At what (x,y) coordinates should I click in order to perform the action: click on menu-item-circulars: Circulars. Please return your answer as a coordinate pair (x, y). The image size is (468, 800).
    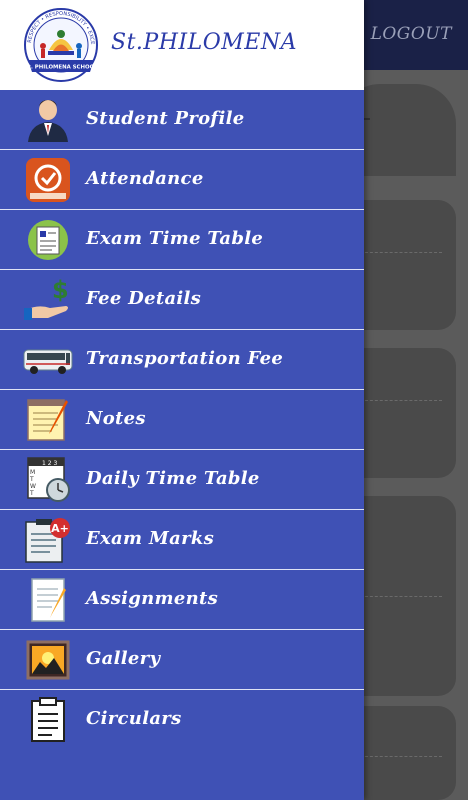
    Looking at the image, I should click on (182, 720).